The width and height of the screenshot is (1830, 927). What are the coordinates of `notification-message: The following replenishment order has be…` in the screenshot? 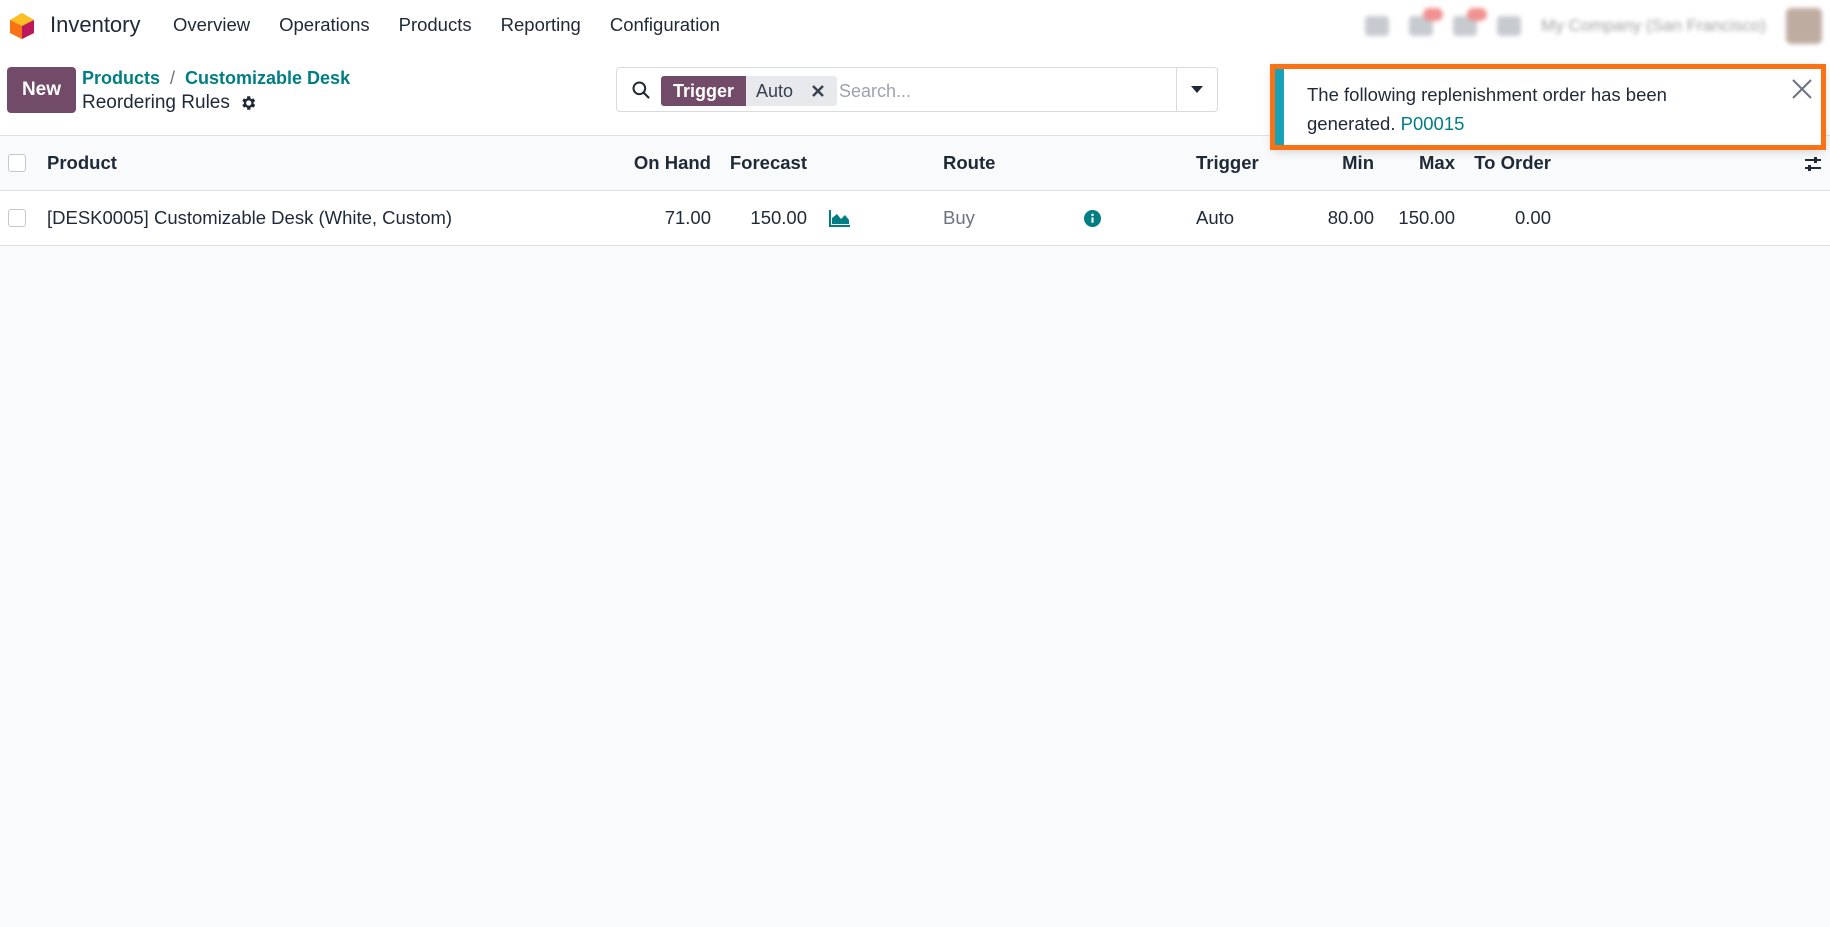 It's located at (1532, 109).